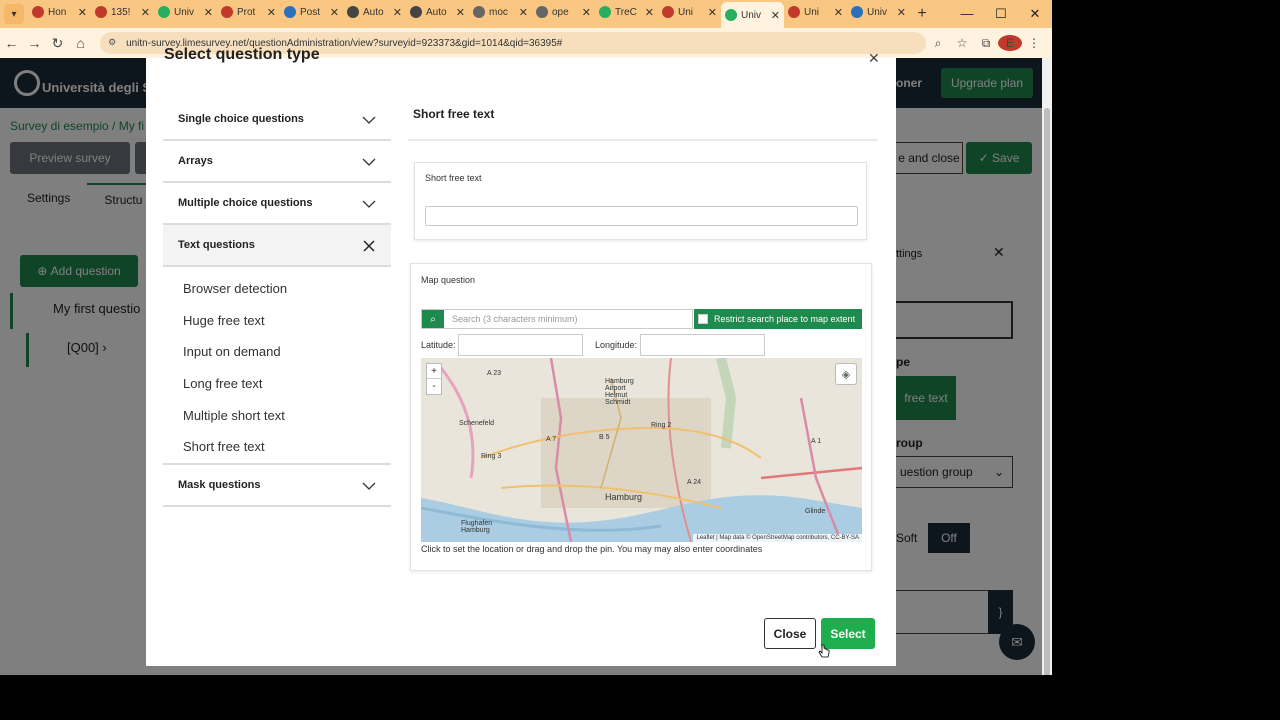 This screenshot has width=1280, height=720. I want to click on question-type-long-free-text: Long free text, so click(287, 384).